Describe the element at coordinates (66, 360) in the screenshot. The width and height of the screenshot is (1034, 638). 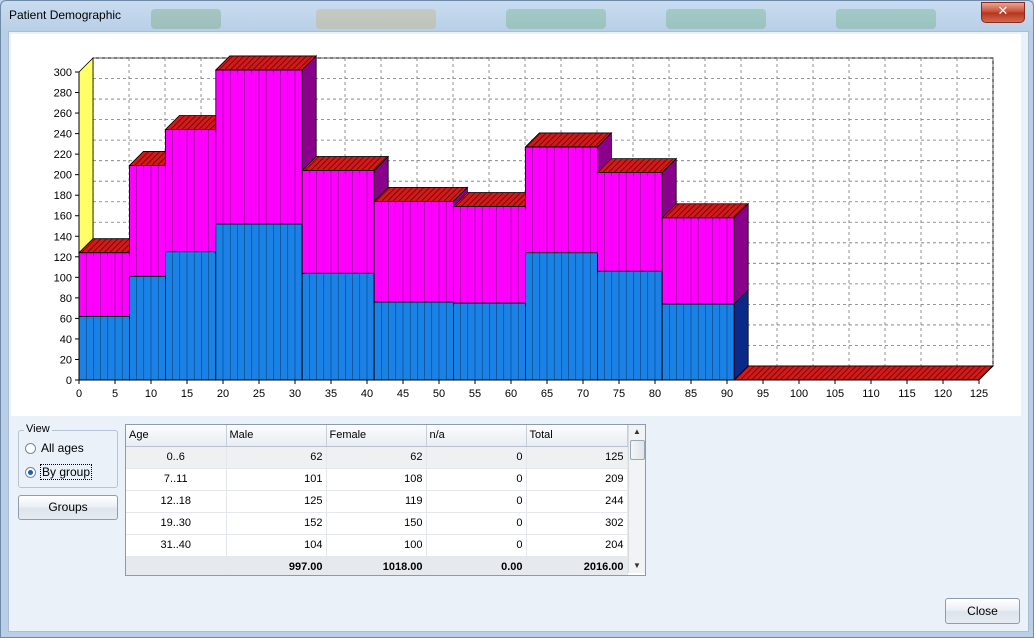
I see `y-tick-label: 20` at that location.